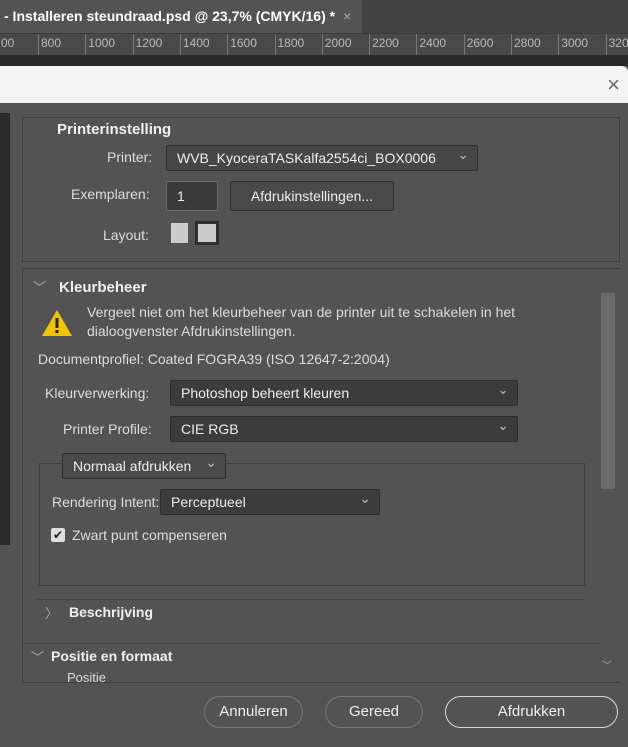  I want to click on background-panel, so click(5, 329).